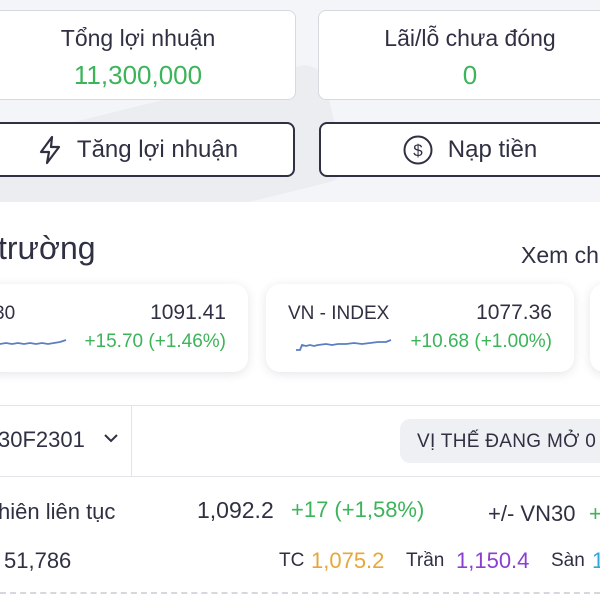 The image size is (600, 600). What do you see at coordinates (148, 55) in the screenshot?
I see `total-profit-card: Tổng lợi nhuận 11,300,000` at bounding box center [148, 55].